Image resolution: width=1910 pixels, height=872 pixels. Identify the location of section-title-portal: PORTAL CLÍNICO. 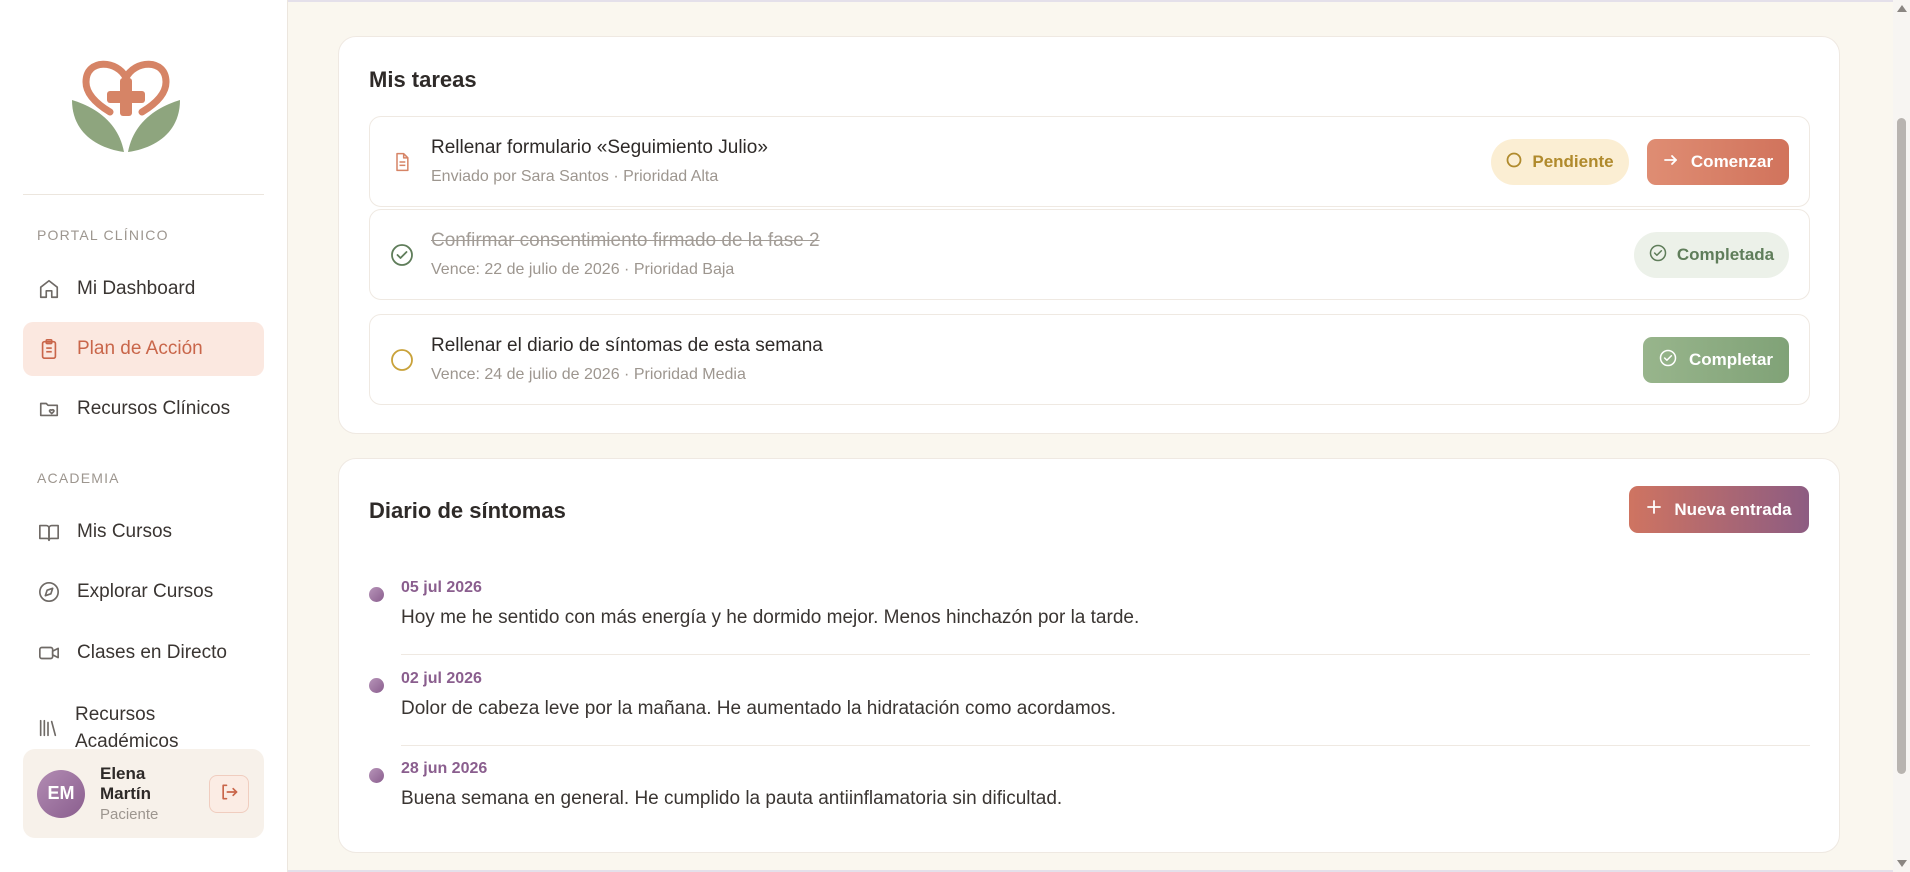
(103, 235).